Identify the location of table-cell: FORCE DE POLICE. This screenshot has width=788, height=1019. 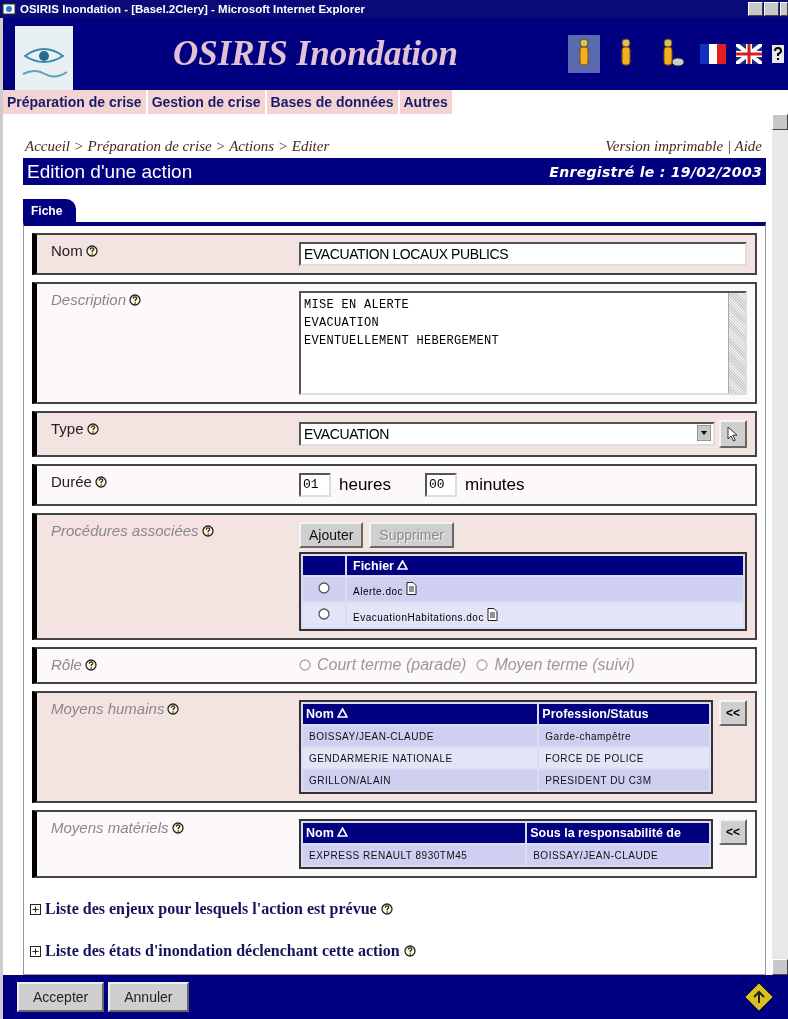
(624, 758).